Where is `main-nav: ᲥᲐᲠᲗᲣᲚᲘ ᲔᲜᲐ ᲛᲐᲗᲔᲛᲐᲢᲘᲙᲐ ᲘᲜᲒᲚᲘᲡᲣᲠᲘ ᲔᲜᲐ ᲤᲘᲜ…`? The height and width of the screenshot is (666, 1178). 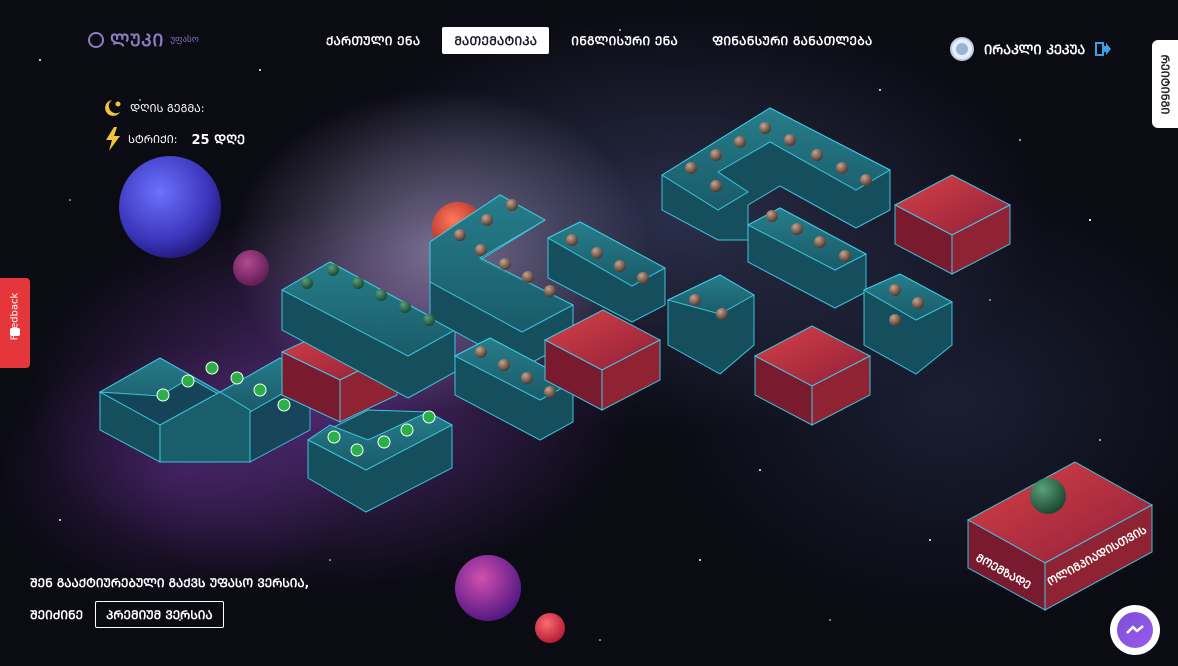
main-nav: ᲥᲐᲠᲗᲣᲚᲘ ᲔᲜᲐ ᲛᲐᲗᲔᲛᲐᲢᲘᲙᲐ ᲘᲜᲒᲚᲘᲡᲣᲠᲘ ᲔᲜᲐ ᲤᲘᲜ… is located at coordinates (604, 40).